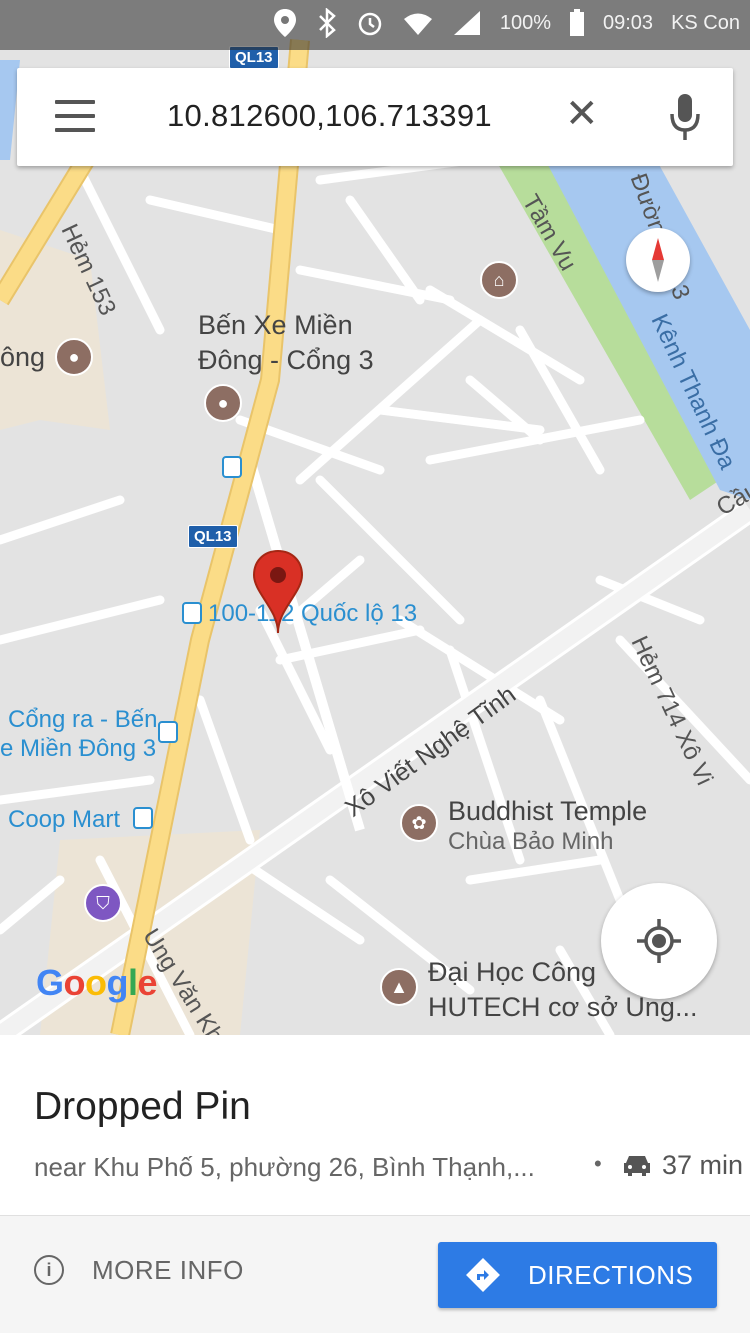 Image resolution: width=750 pixels, height=1333 pixels. I want to click on signal-icon, so click(466, 23).